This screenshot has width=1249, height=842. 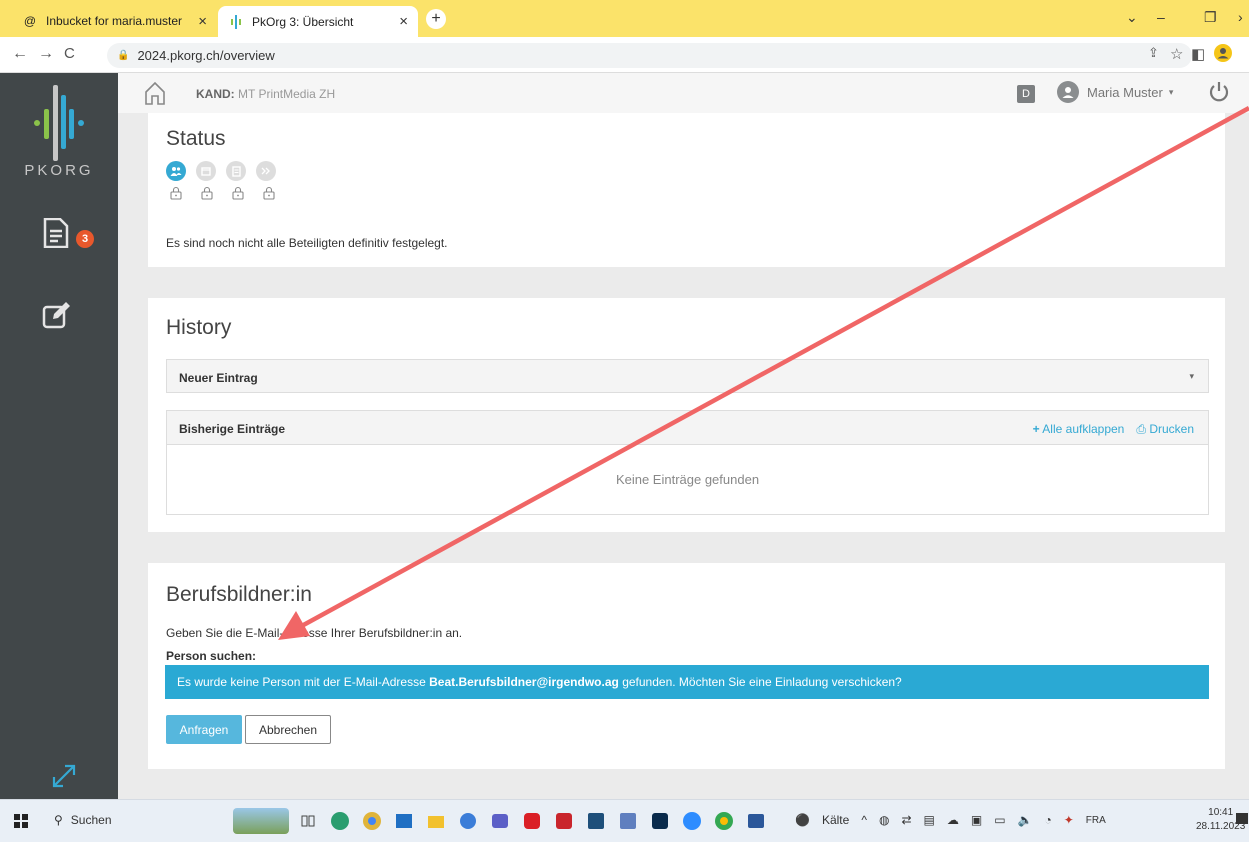 I want to click on chrome-icon, so click(x=372, y=821).